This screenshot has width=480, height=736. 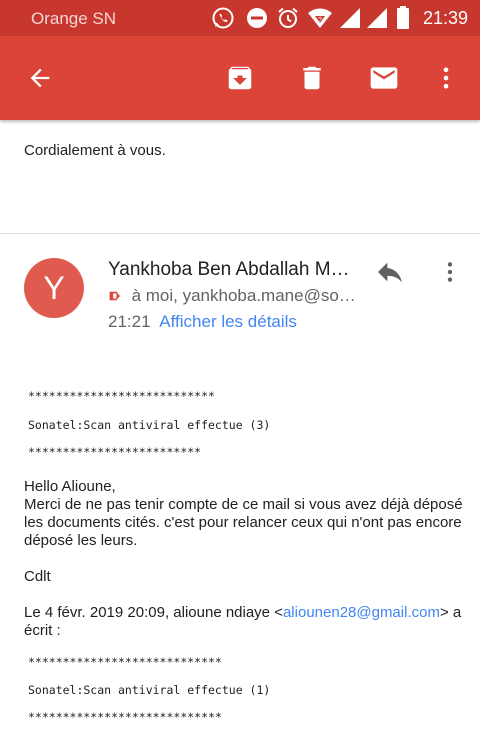 What do you see at coordinates (95, 150) in the screenshot?
I see `previous-message-text: Cordialement à vous.` at bounding box center [95, 150].